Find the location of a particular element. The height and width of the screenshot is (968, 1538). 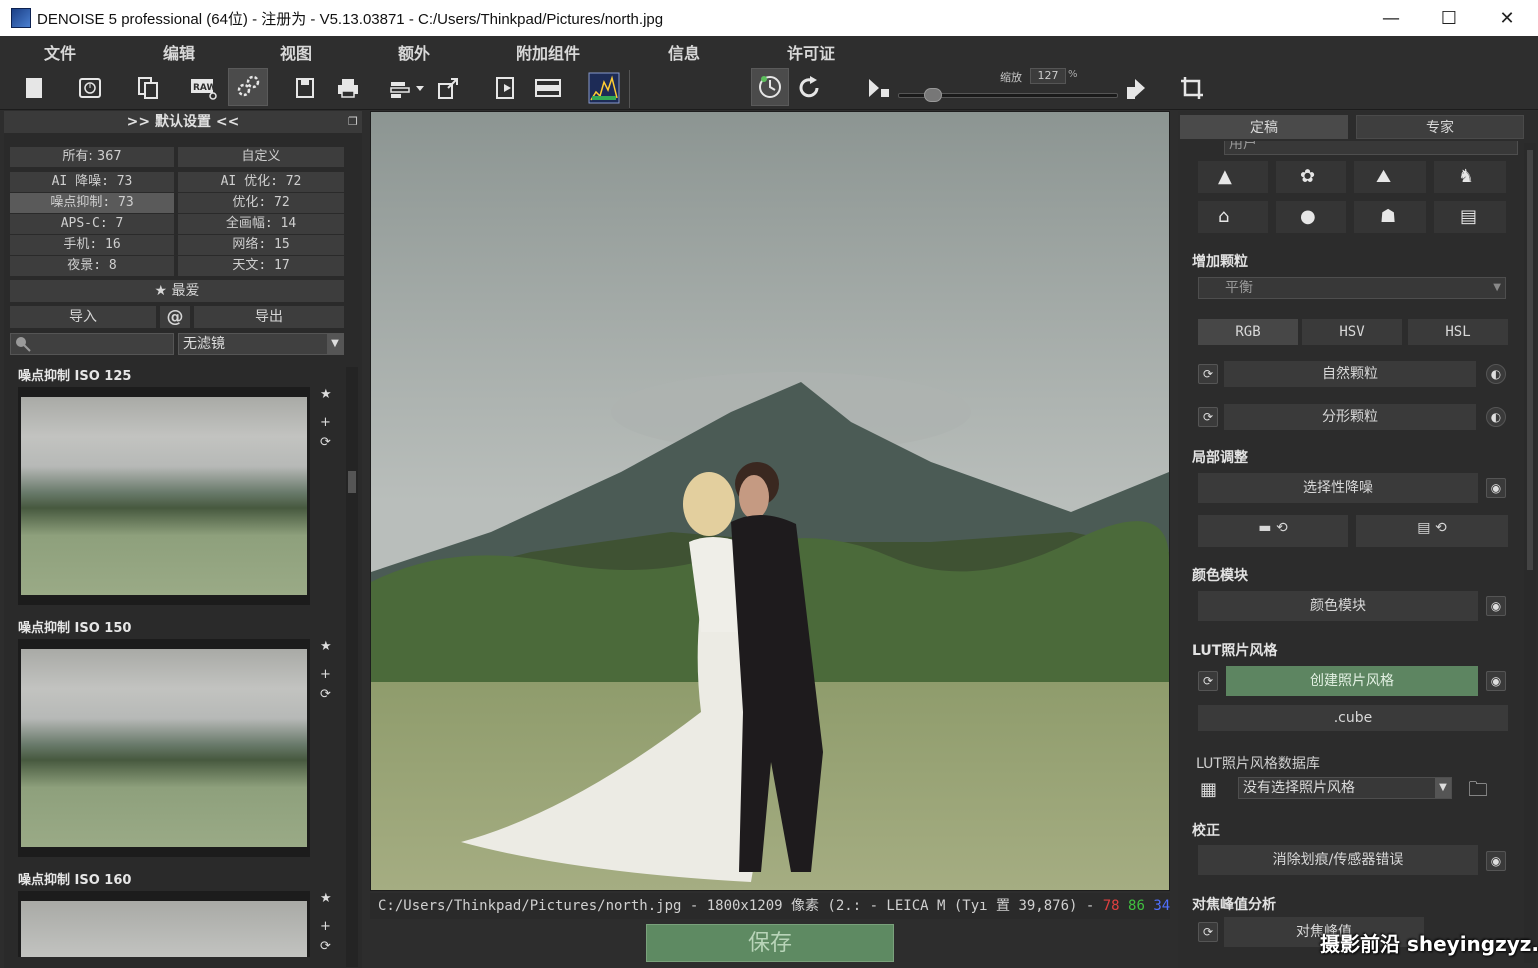

category-web: 网络: 15 is located at coordinates (261, 245).